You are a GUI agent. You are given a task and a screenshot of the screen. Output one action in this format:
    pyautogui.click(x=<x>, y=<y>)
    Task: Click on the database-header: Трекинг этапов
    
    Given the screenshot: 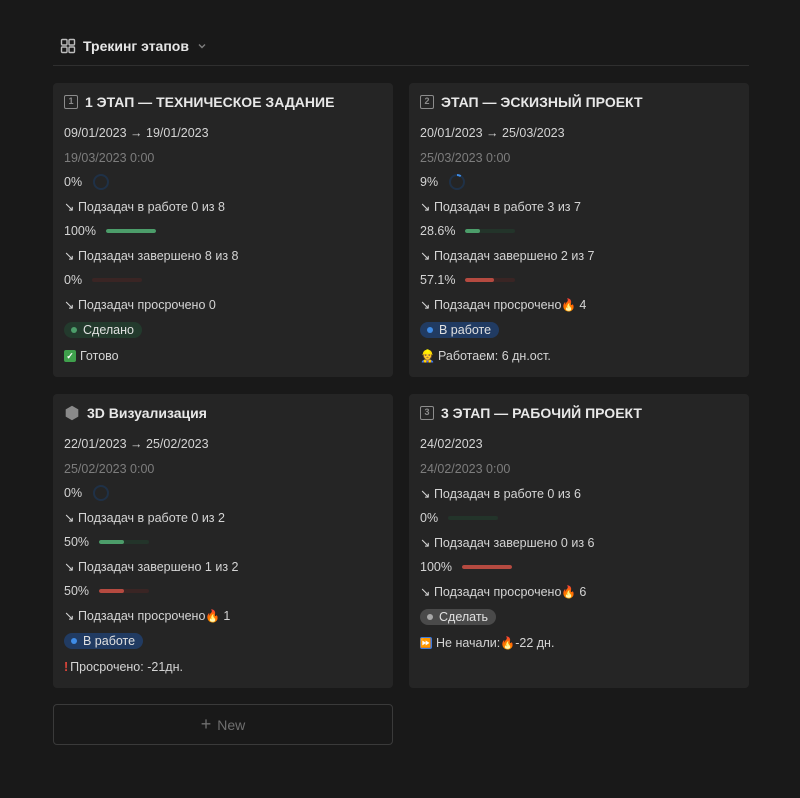 What is the action you would take?
    pyautogui.click(x=133, y=46)
    